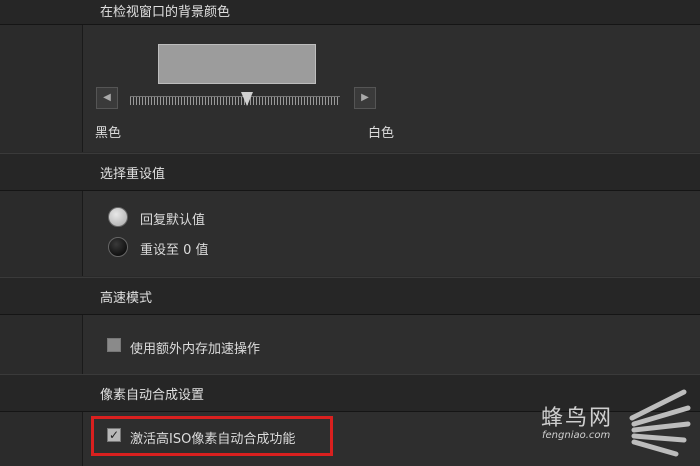 The height and width of the screenshot is (466, 700). Describe the element at coordinates (118, 217) in the screenshot. I see `radio-restore-default` at that location.